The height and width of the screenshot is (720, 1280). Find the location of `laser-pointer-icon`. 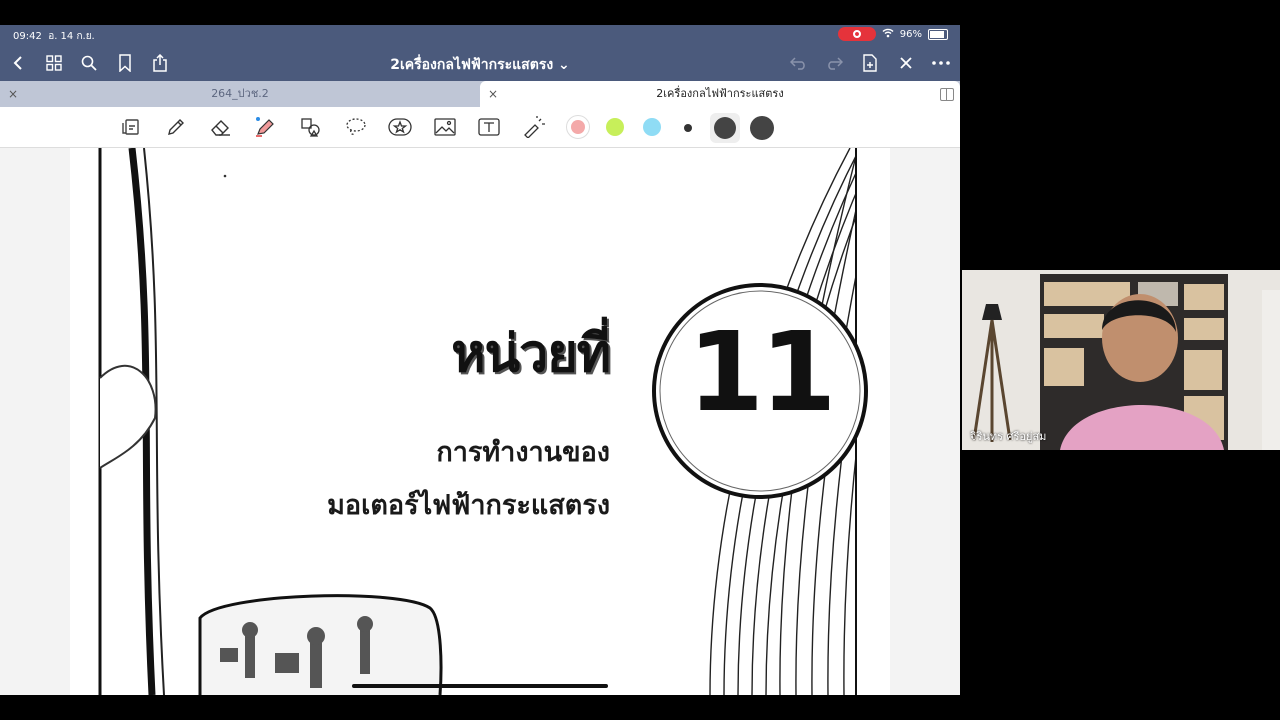

laser-pointer-icon is located at coordinates (534, 127).